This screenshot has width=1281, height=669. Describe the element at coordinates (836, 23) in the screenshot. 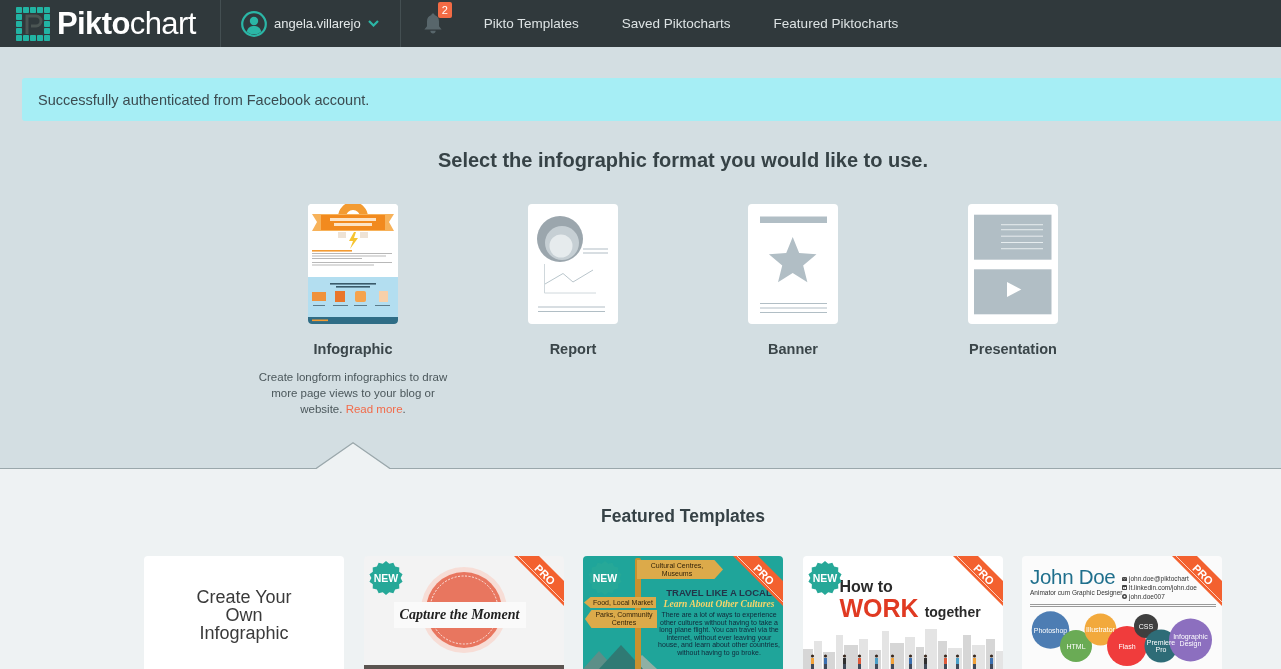

I see `nav-link: Featured Piktocharts` at that location.